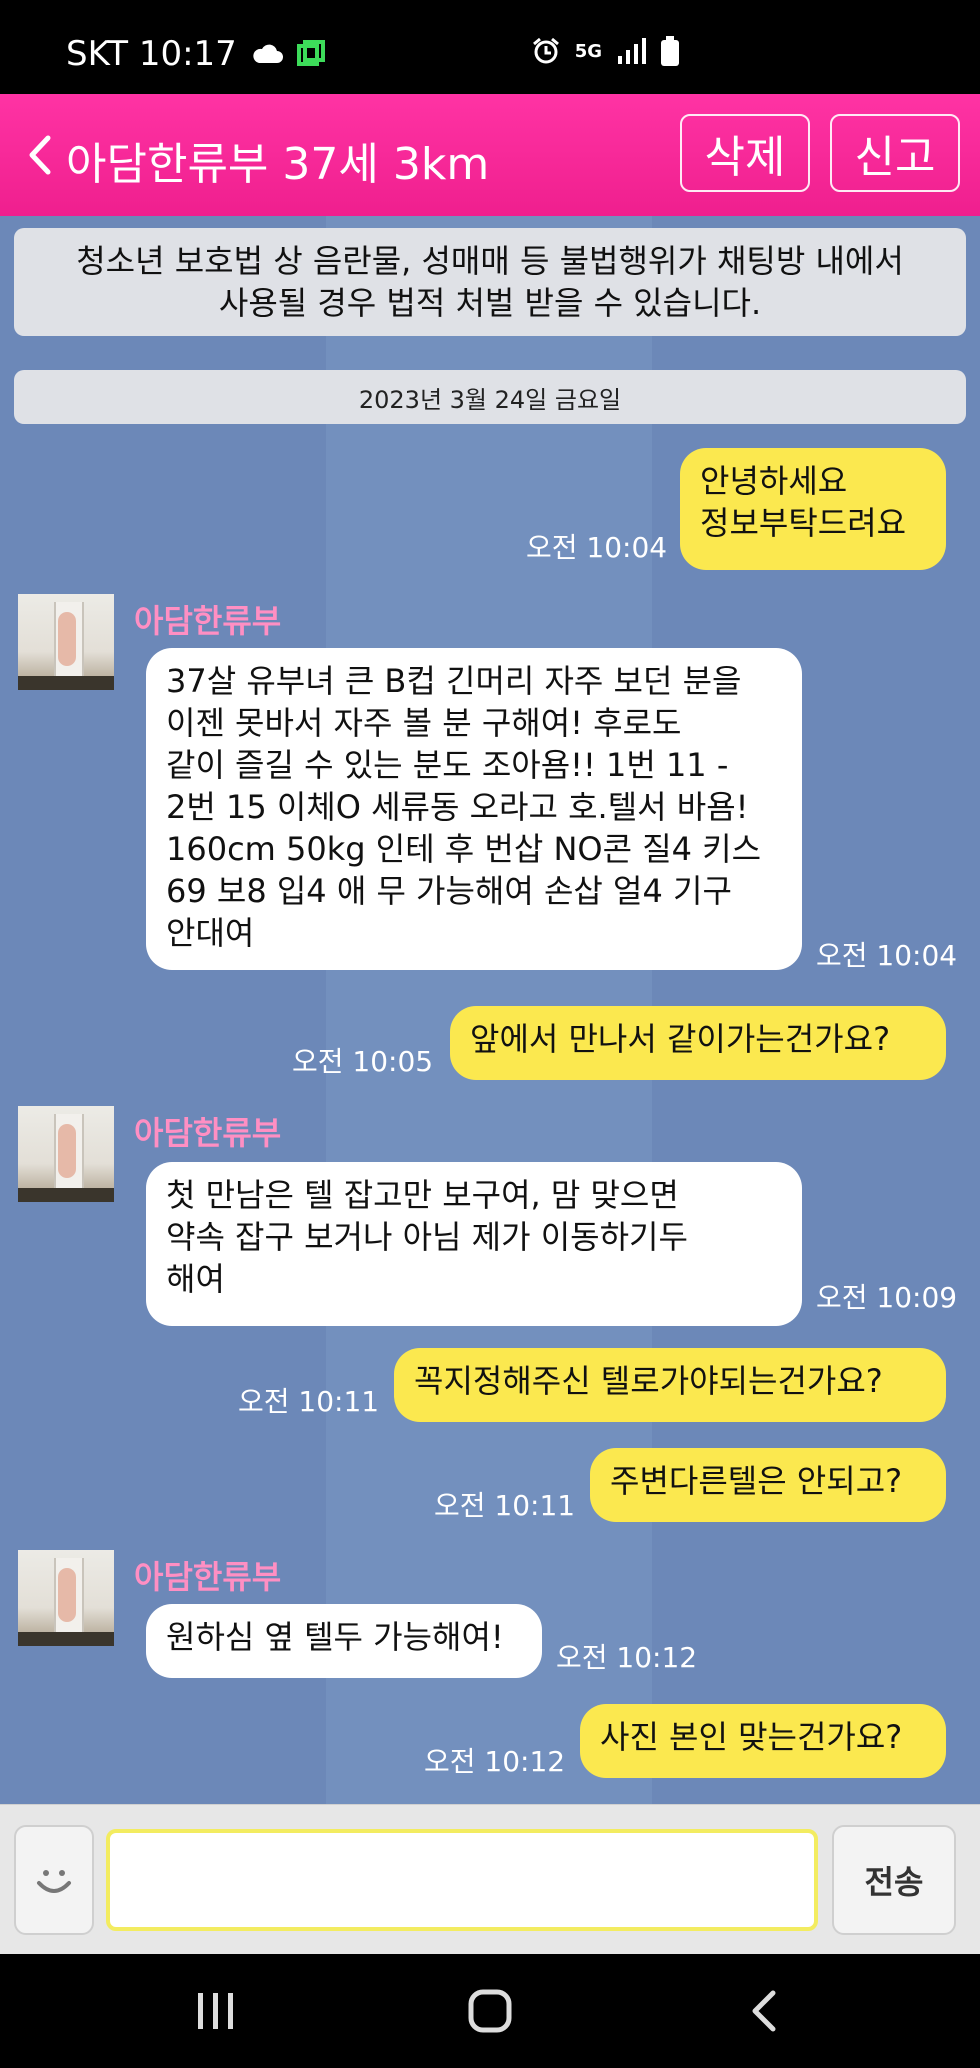  Describe the element at coordinates (670, 51) in the screenshot. I see `battery-icon` at that location.